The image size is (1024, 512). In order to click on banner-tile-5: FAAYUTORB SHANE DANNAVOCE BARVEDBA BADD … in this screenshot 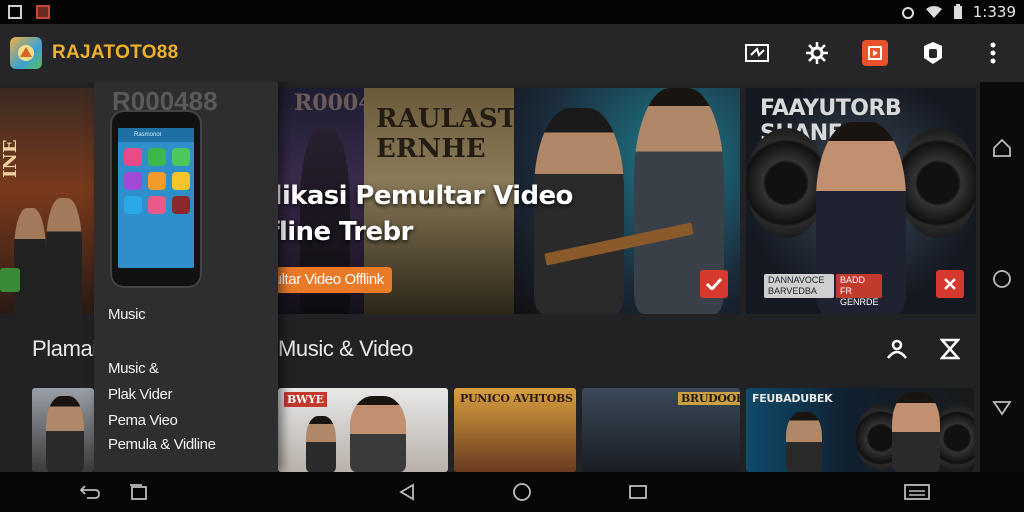, I will do `click(861, 201)`.